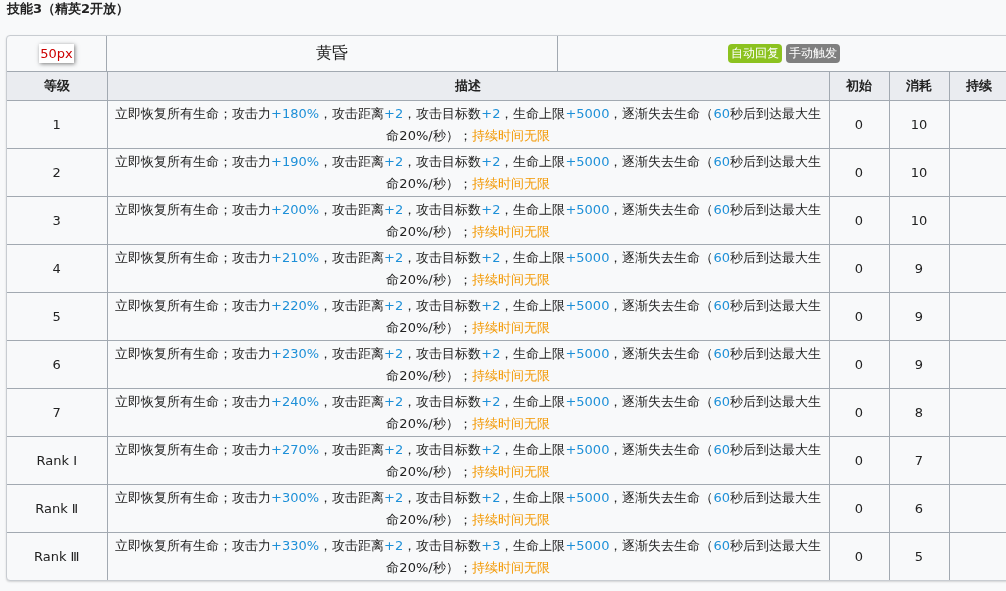 The image size is (1006, 591). I want to click on skill-tag: 手动触发, so click(812, 53).